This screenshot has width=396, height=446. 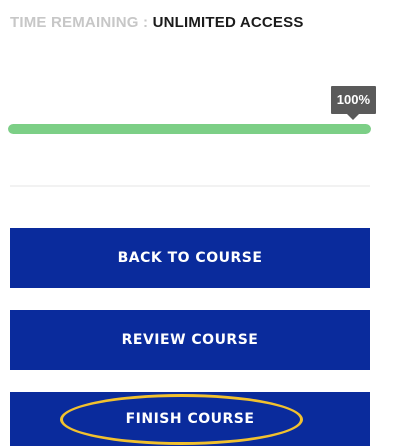 I want to click on finish-course-button: FINISH COURSE, so click(x=190, y=419).